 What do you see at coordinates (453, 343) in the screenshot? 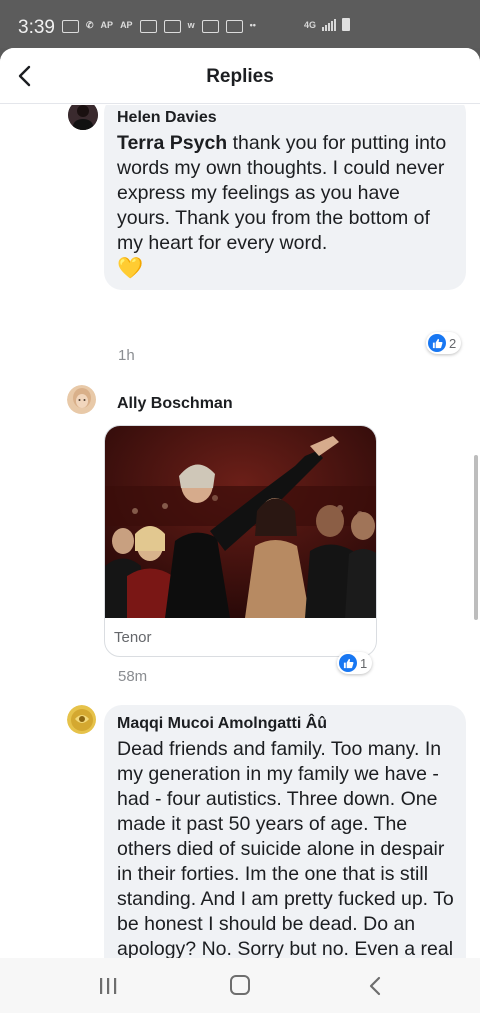
I see `reaction-count: 2` at bounding box center [453, 343].